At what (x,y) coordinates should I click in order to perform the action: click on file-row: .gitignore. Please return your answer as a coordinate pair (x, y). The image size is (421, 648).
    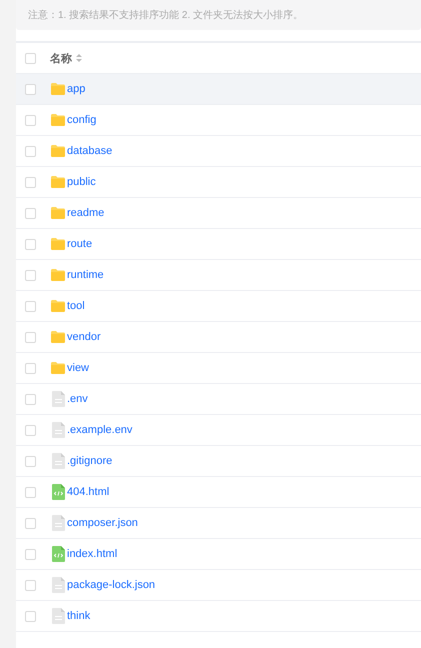
    Looking at the image, I should click on (218, 461).